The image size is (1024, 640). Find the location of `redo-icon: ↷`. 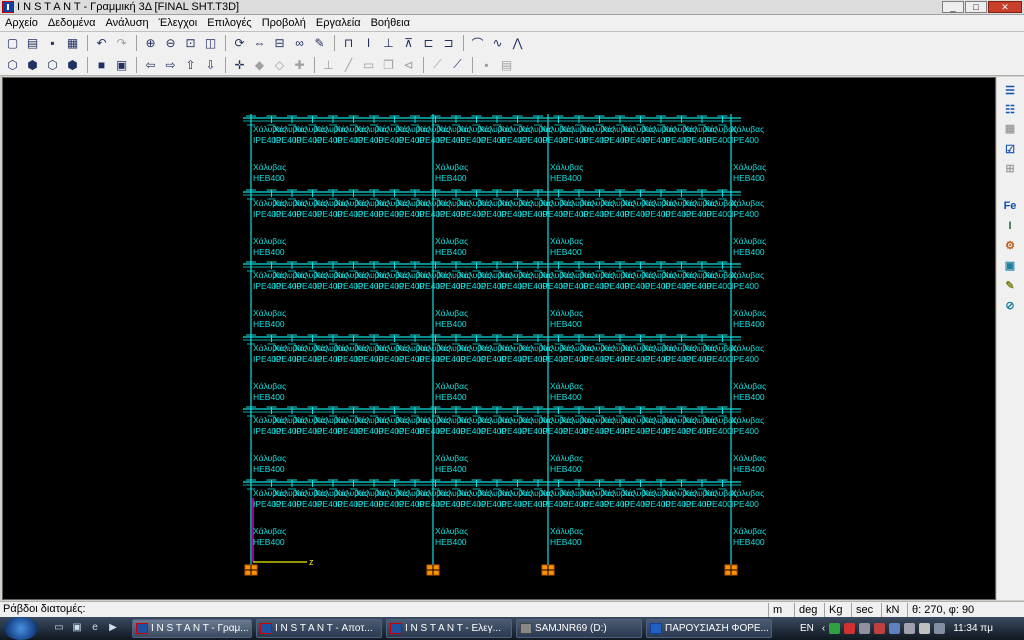

redo-icon: ↷ is located at coordinates (121, 43).